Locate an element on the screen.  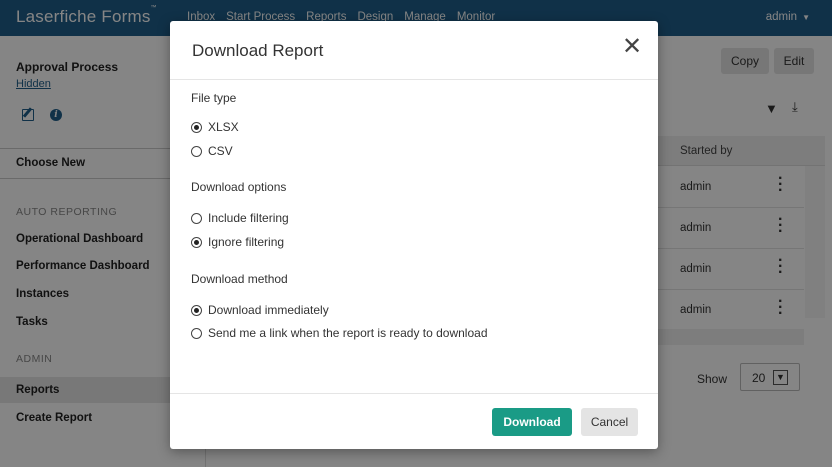
radio-csv: CSV is located at coordinates (212, 151).